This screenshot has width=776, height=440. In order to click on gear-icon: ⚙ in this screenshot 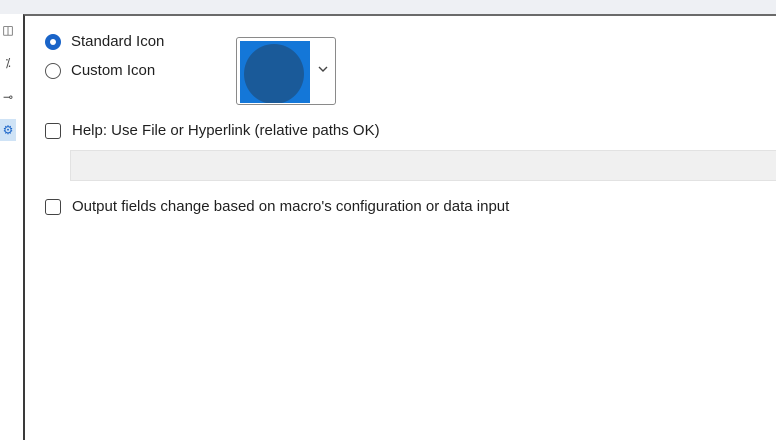, I will do `click(8, 130)`.